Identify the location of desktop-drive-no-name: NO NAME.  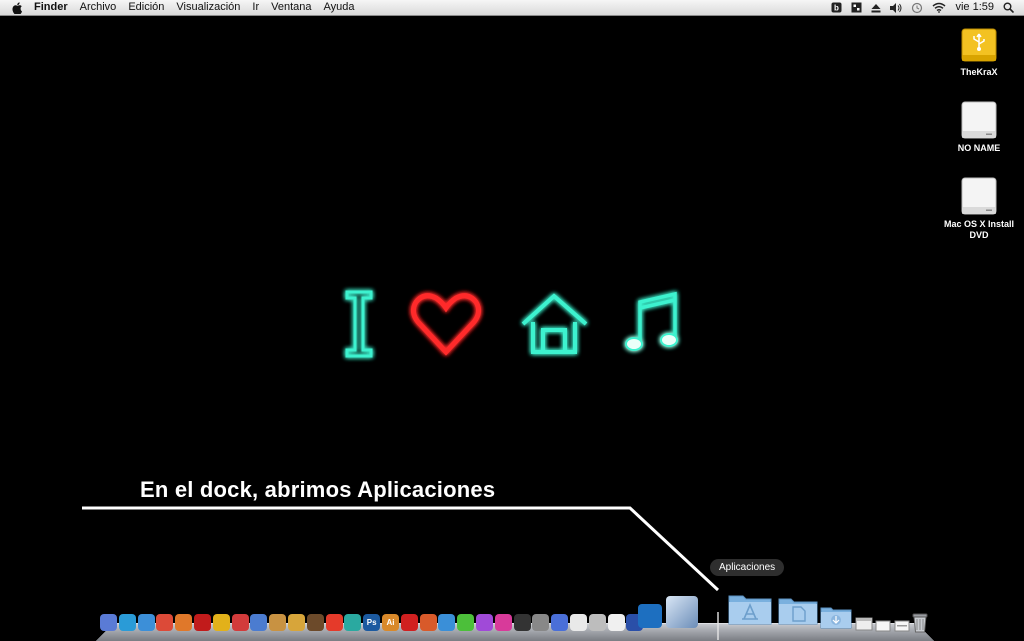
(979, 127).